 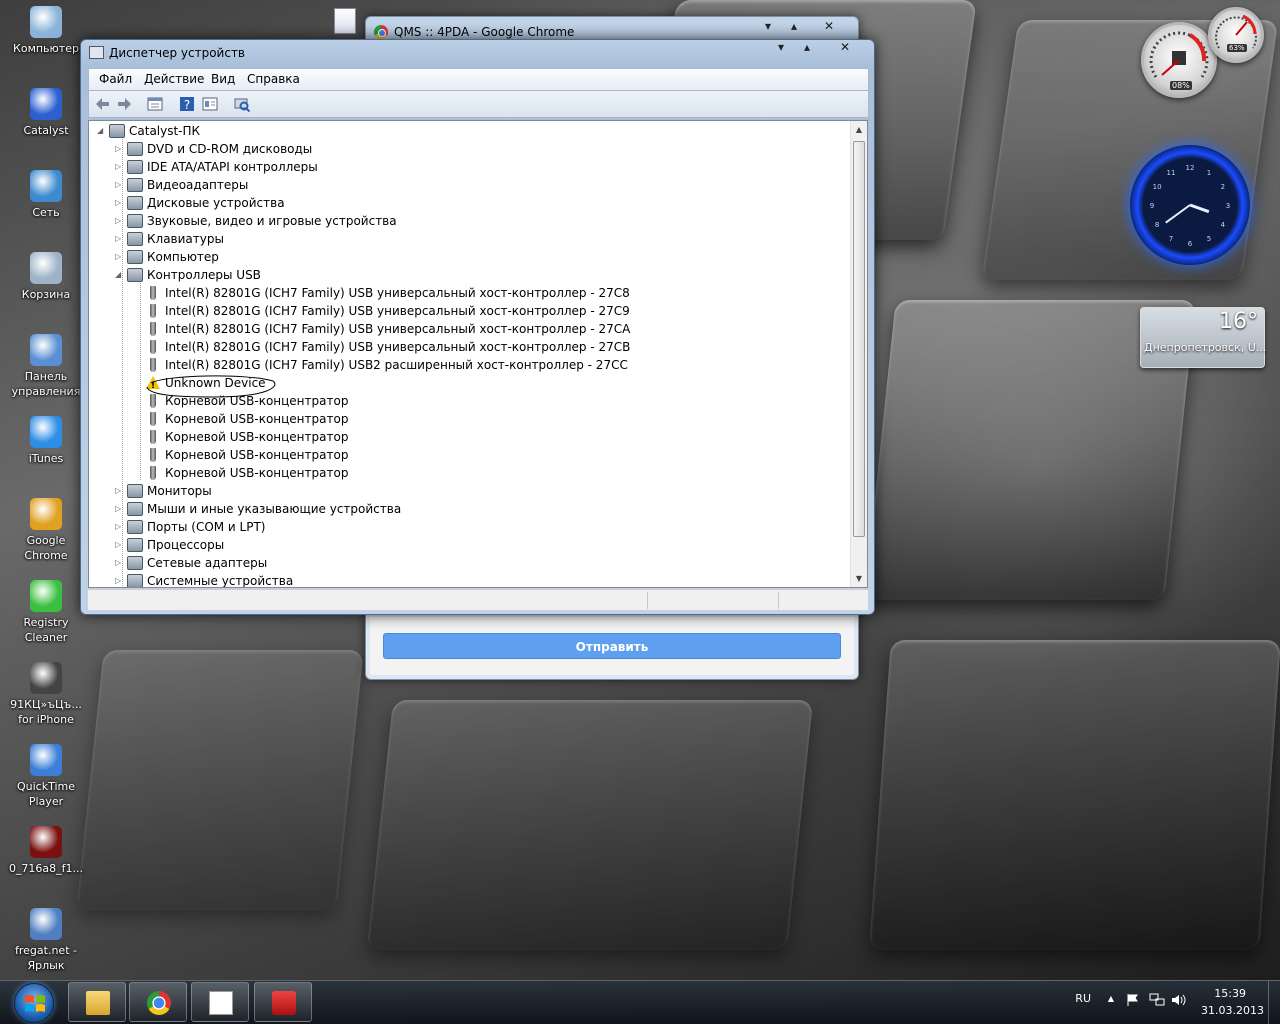 What do you see at coordinates (46, 441) in the screenshot?
I see `desktop-icon: iTunes` at bounding box center [46, 441].